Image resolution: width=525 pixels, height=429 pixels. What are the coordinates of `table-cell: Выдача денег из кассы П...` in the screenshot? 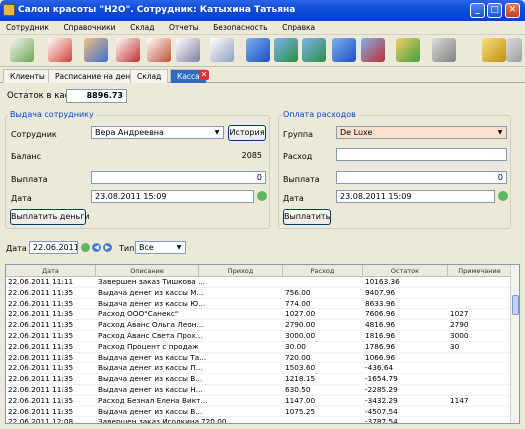 It's located at (150, 368).